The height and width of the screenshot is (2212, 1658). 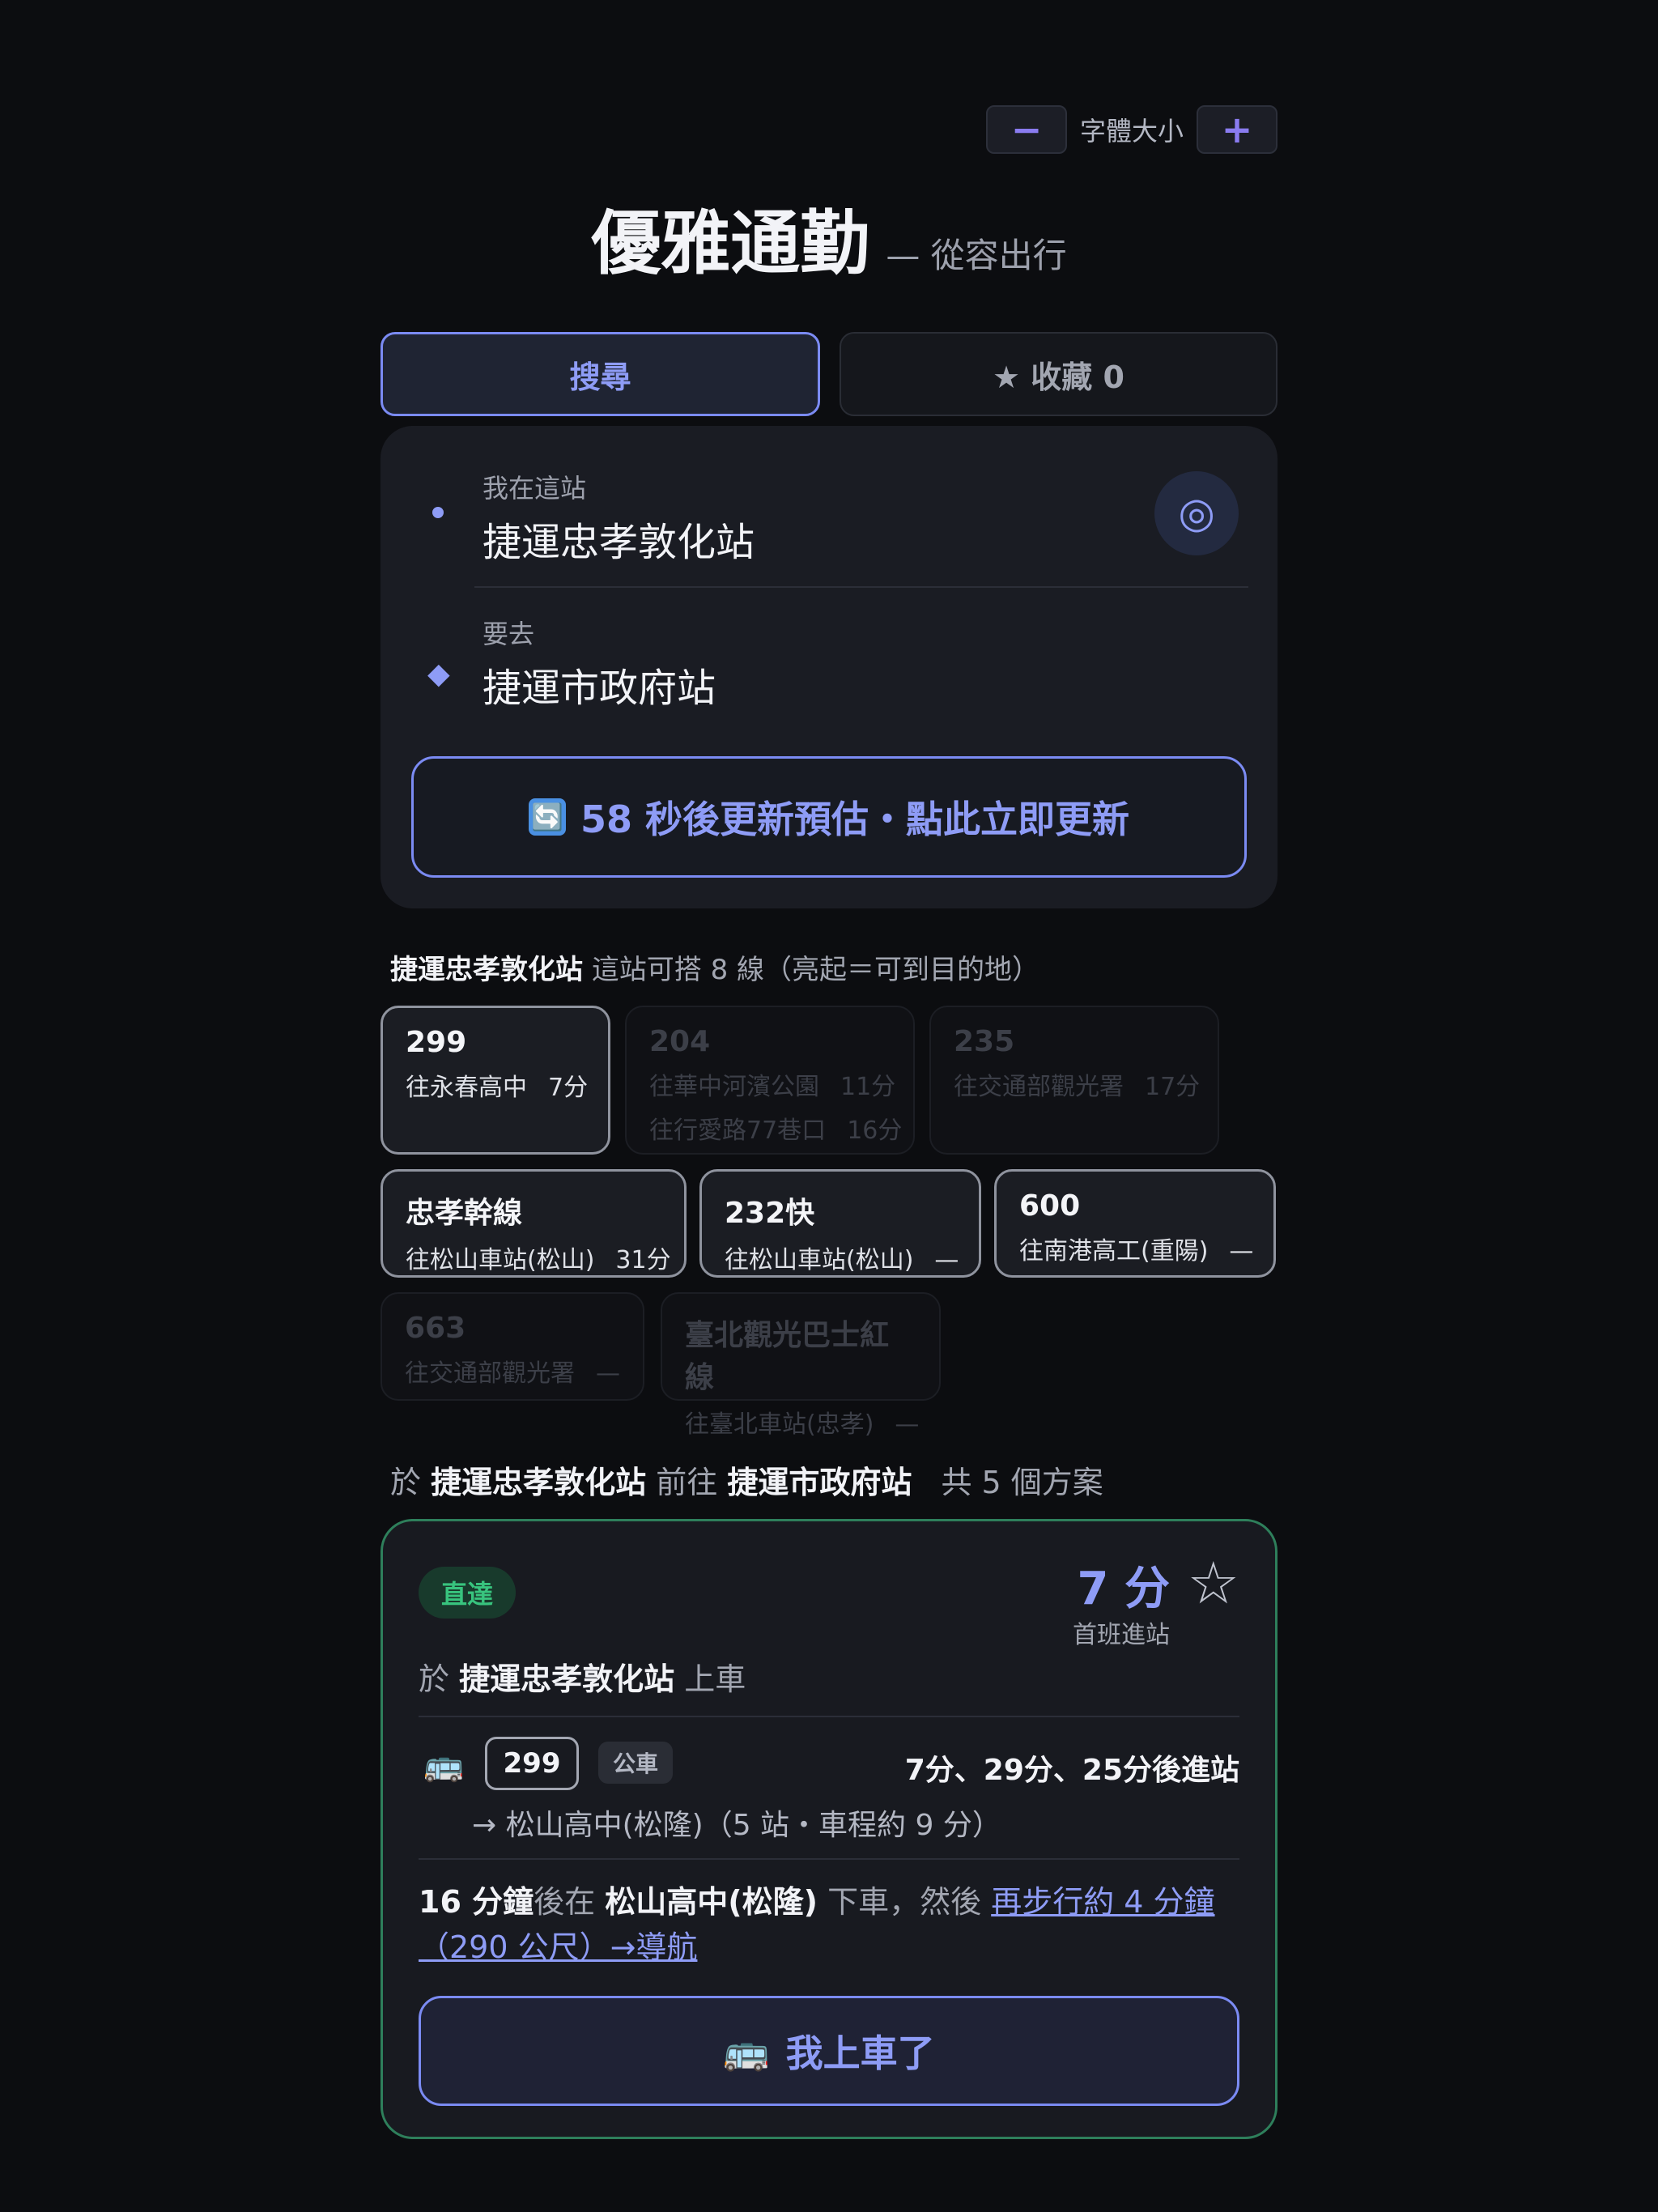 I want to click on plans-count: 共 5 個方案, so click(x=1022, y=1482).